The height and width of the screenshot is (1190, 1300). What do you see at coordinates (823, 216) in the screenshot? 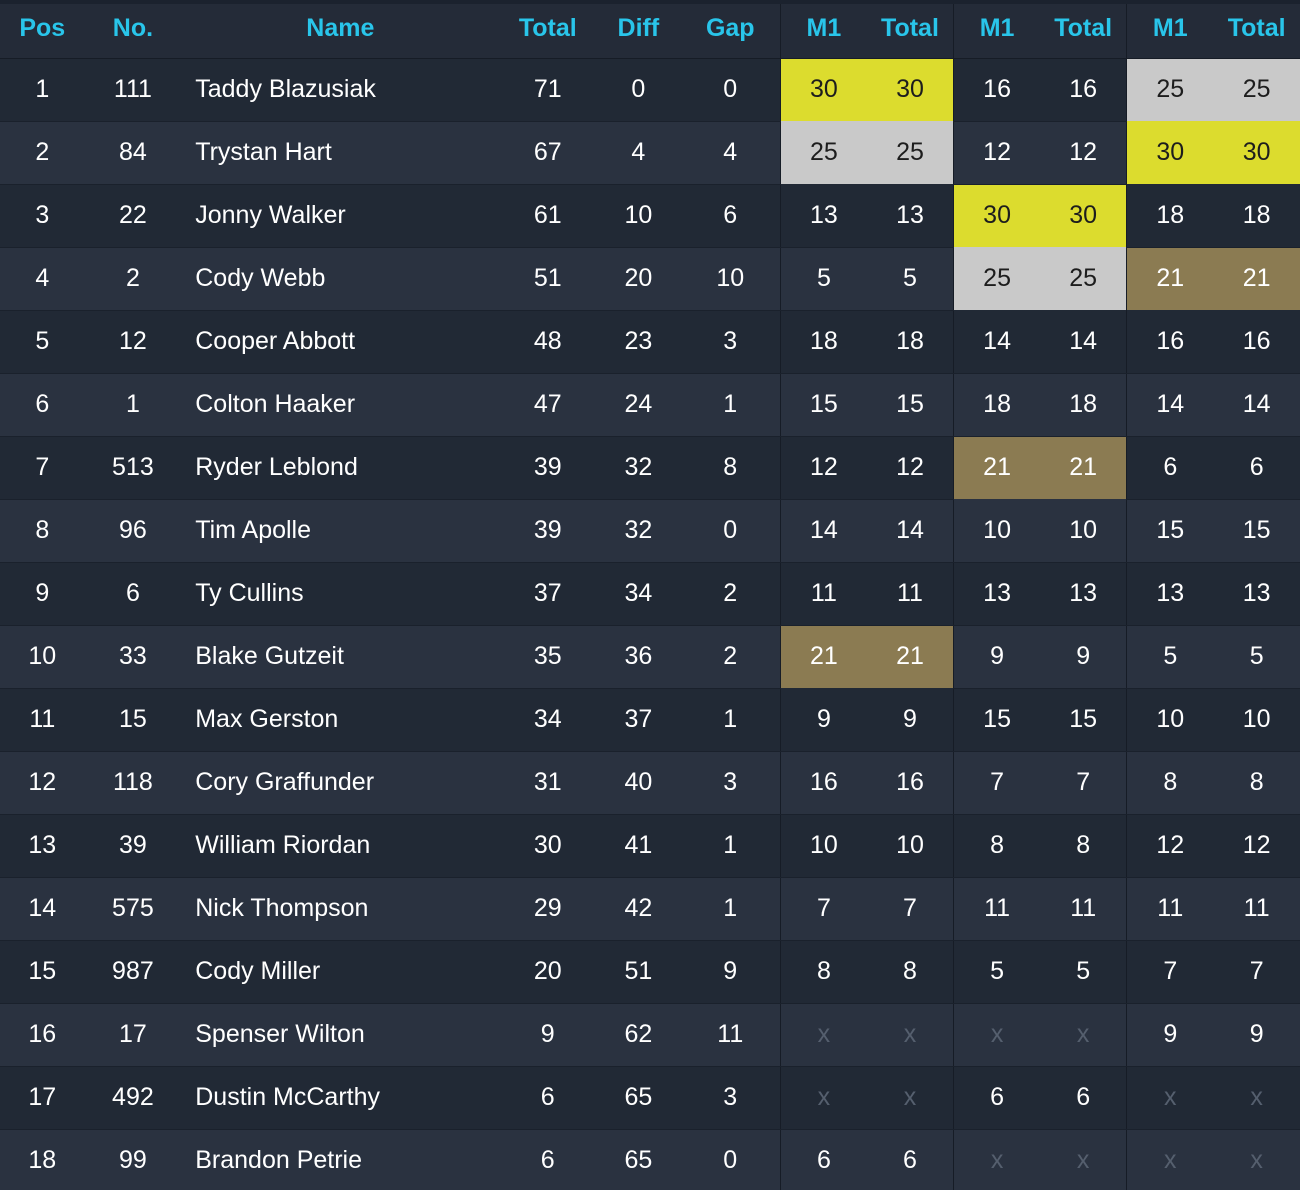
I see `cell-moto1-m1: 13` at bounding box center [823, 216].